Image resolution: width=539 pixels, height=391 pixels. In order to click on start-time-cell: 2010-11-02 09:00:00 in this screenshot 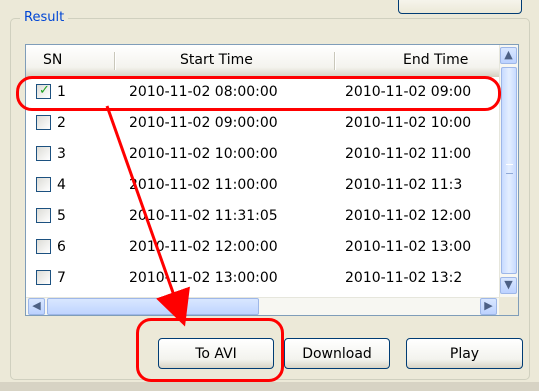, I will do `click(203, 123)`.